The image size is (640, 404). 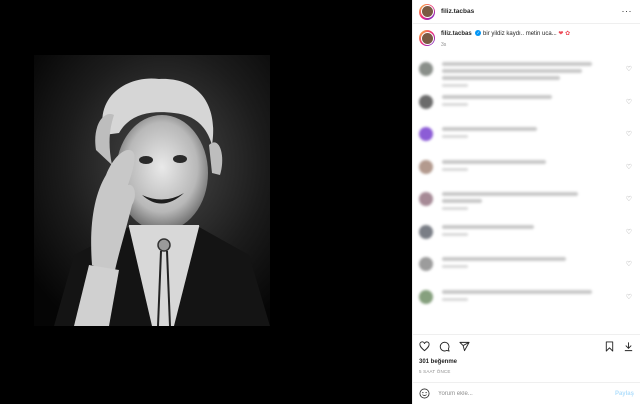 What do you see at coordinates (561, 34) in the screenshot?
I see `red-heart-emoji-icon: ❤` at bounding box center [561, 34].